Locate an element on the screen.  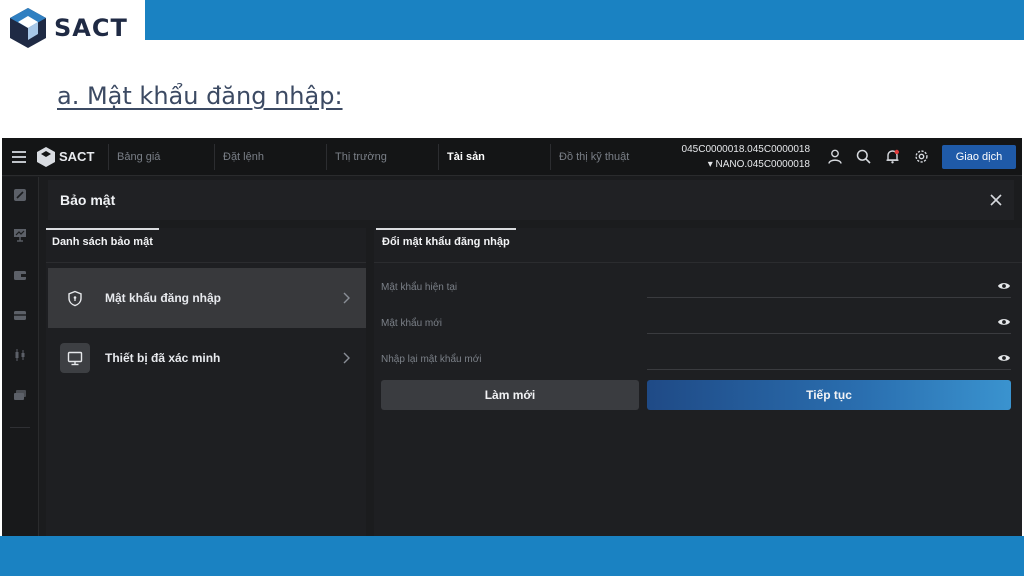
panel-title: Bảo mật is located at coordinates (88, 200).